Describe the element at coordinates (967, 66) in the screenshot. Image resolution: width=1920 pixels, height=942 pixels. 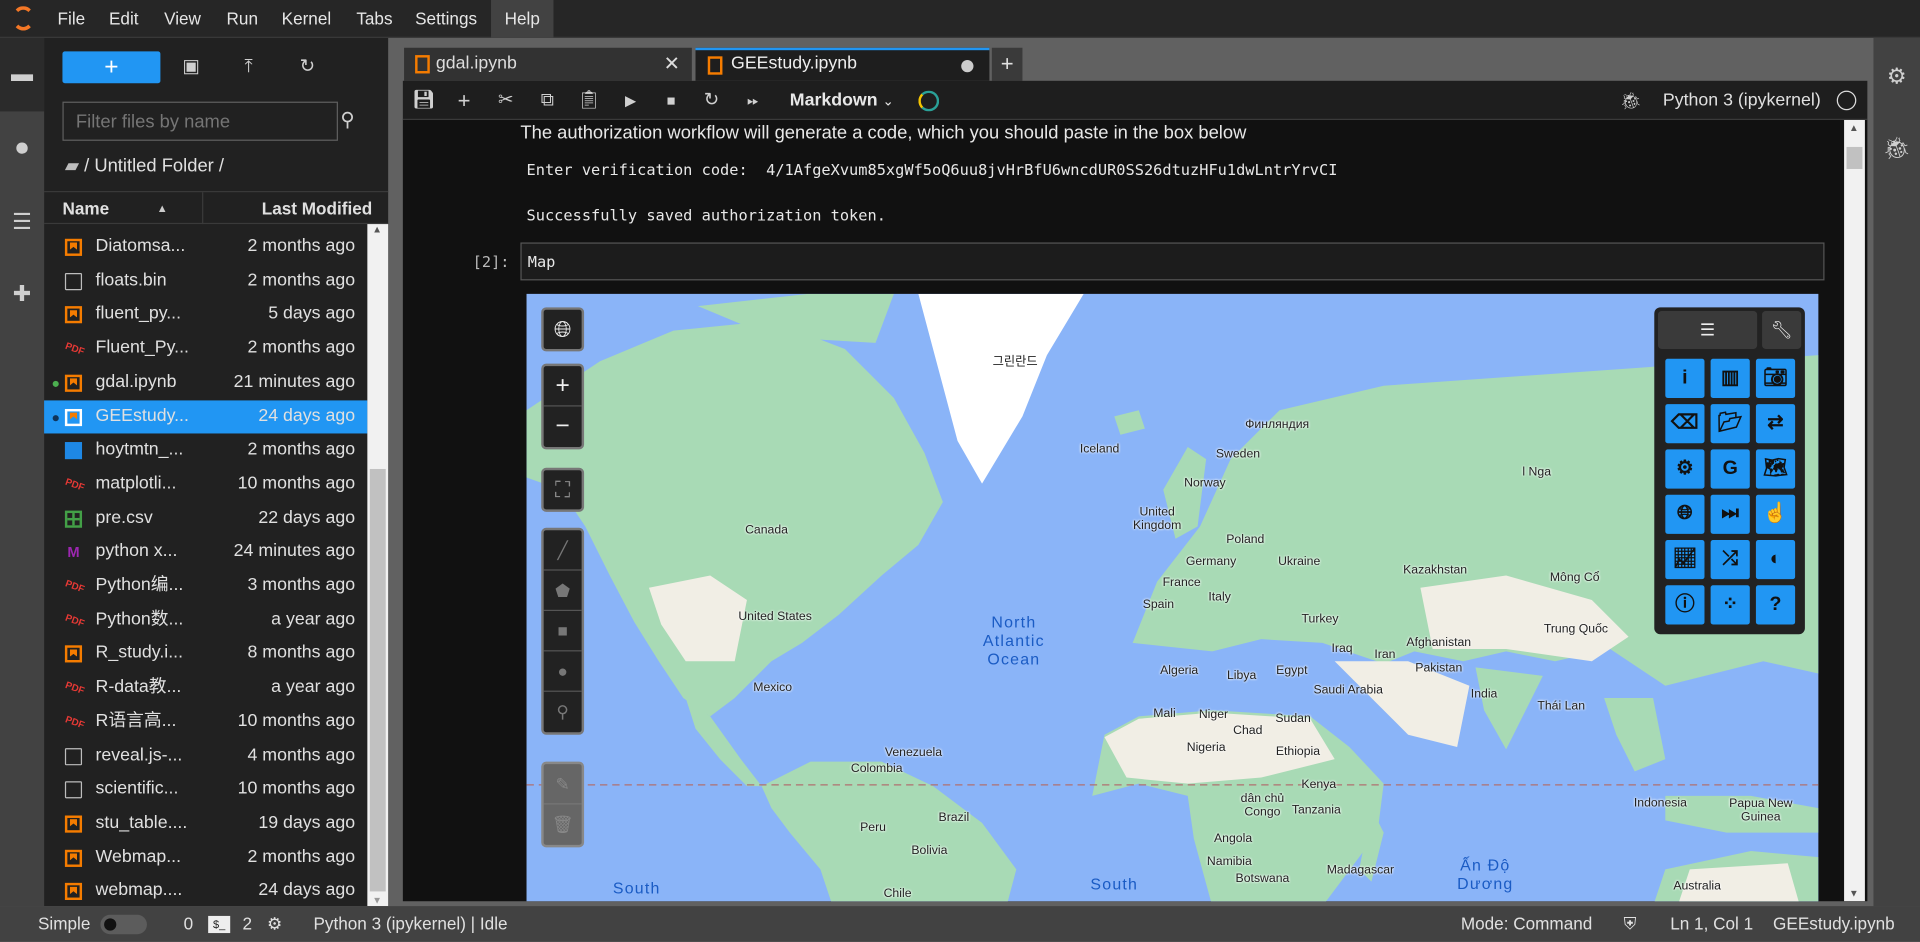
I see `unsaved-dot-icon` at that location.